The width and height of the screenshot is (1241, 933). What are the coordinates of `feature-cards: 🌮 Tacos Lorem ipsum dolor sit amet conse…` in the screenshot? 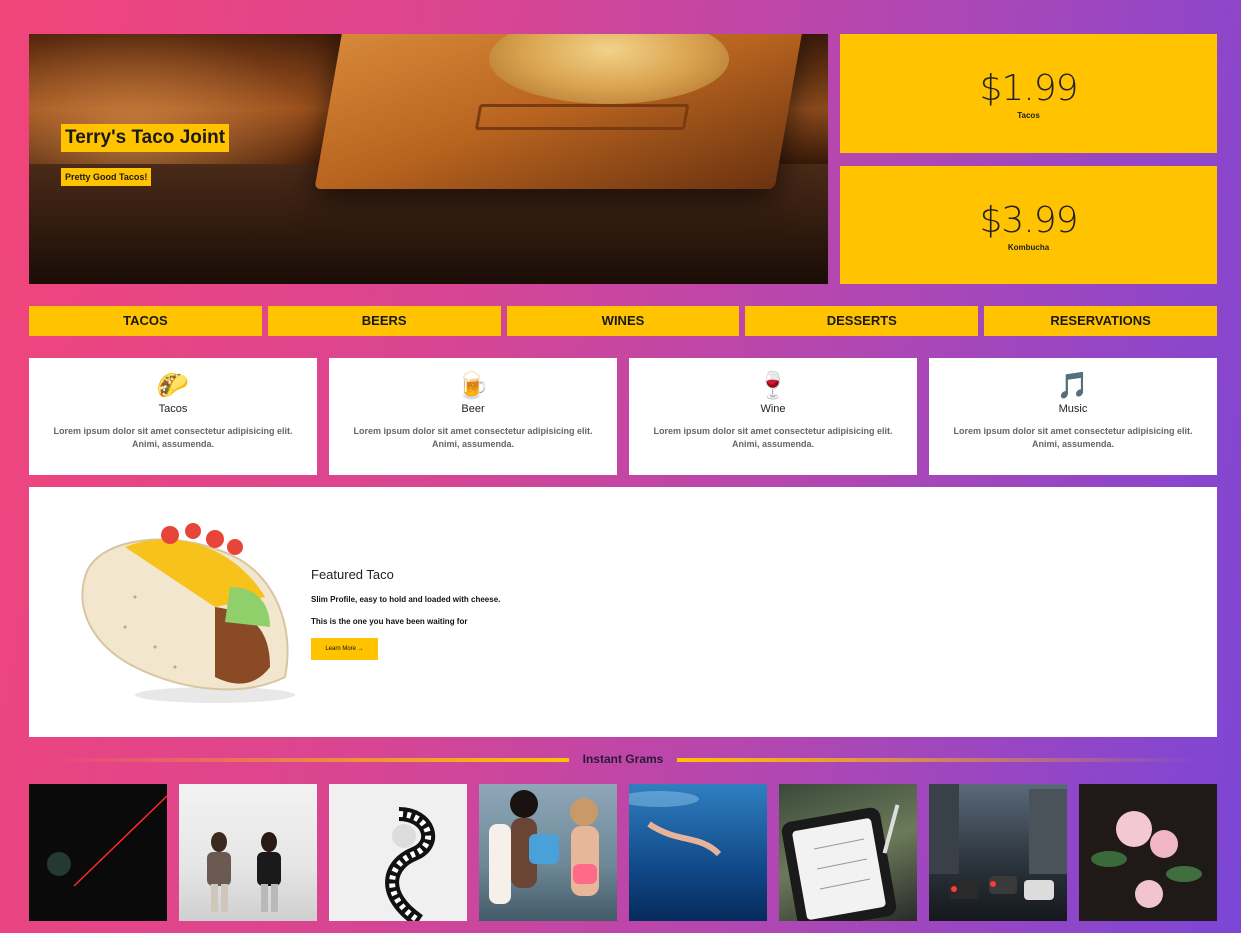 It's located at (623, 416).